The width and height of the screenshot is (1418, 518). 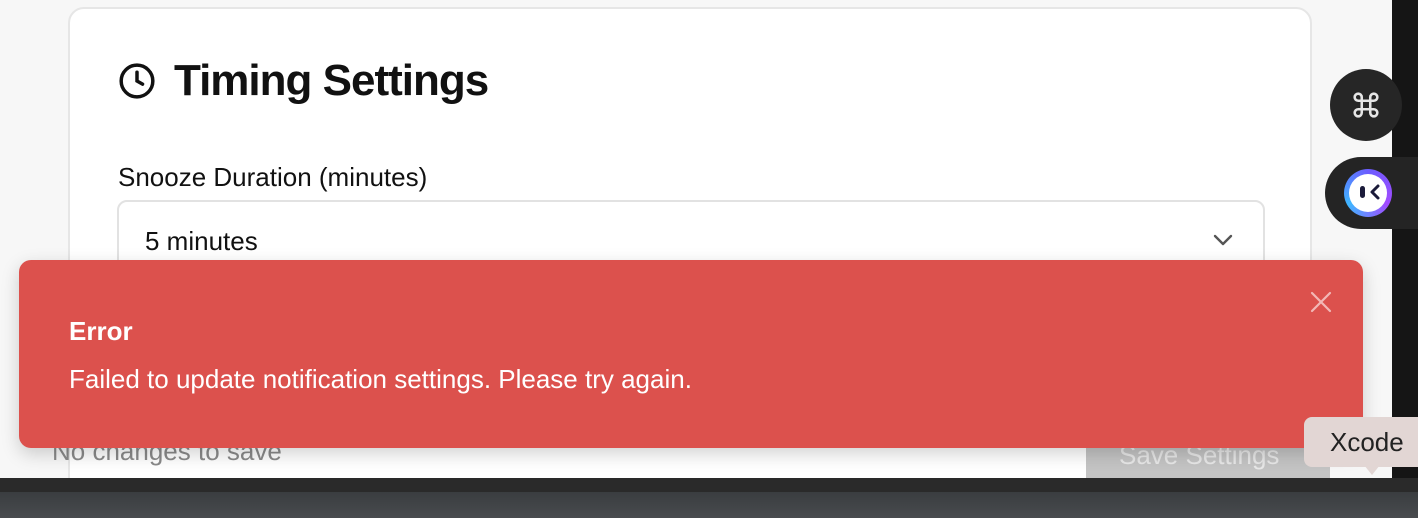 I want to click on window-bezel, so click(x=1405, y=244).